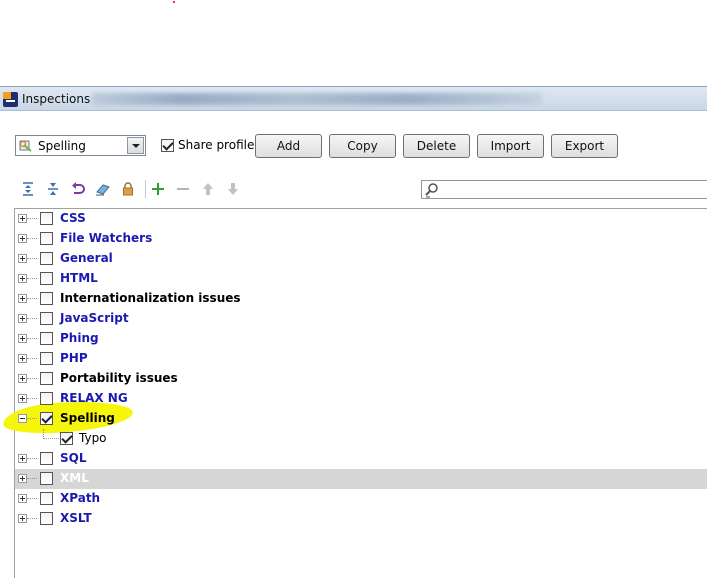 This screenshot has height=578, width=707. What do you see at coordinates (128, 189) in the screenshot?
I see `lock-icon` at bounding box center [128, 189].